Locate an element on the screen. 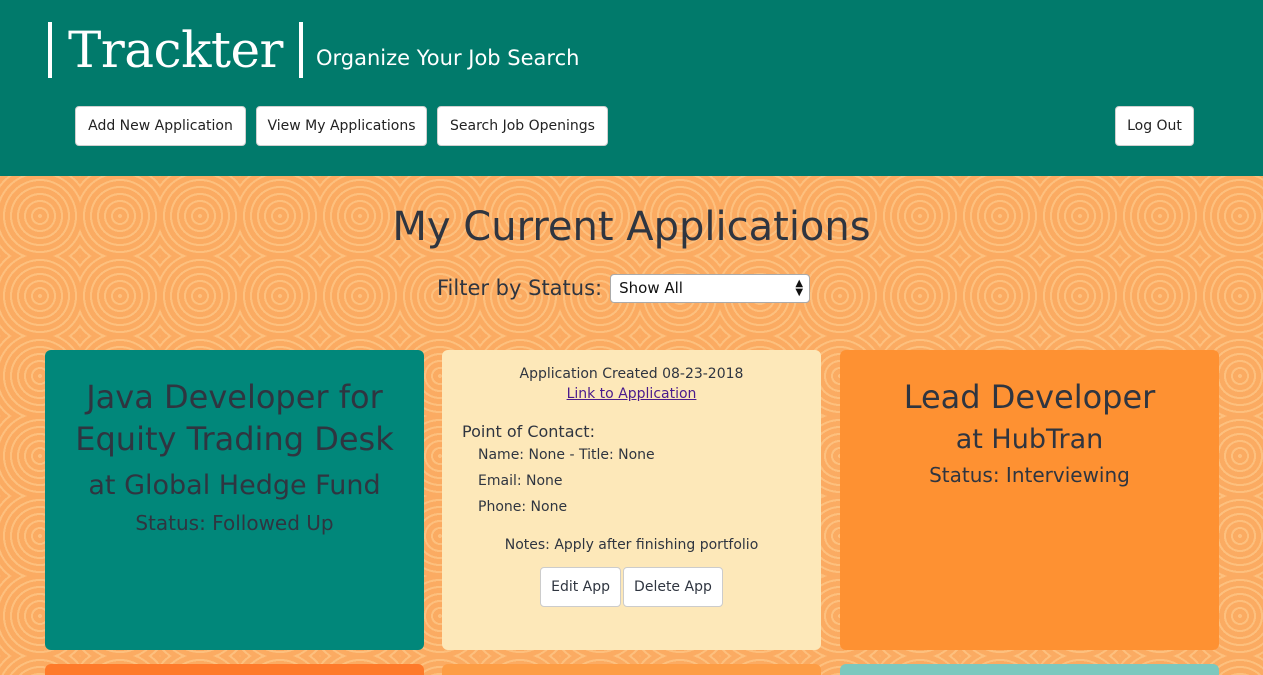 The image size is (1263, 675). logout-button: Log Out is located at coordinates (1154, 126).